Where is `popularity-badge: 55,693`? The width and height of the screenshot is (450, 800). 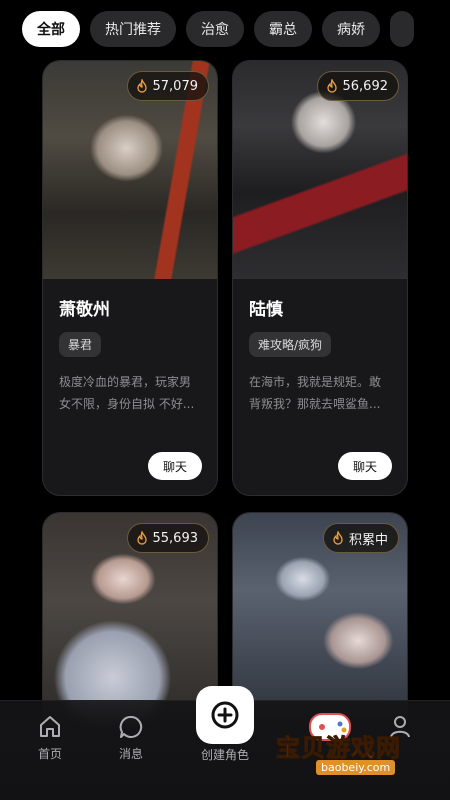 popularity-badge: 55,693 is located at coordinates (167, 538).